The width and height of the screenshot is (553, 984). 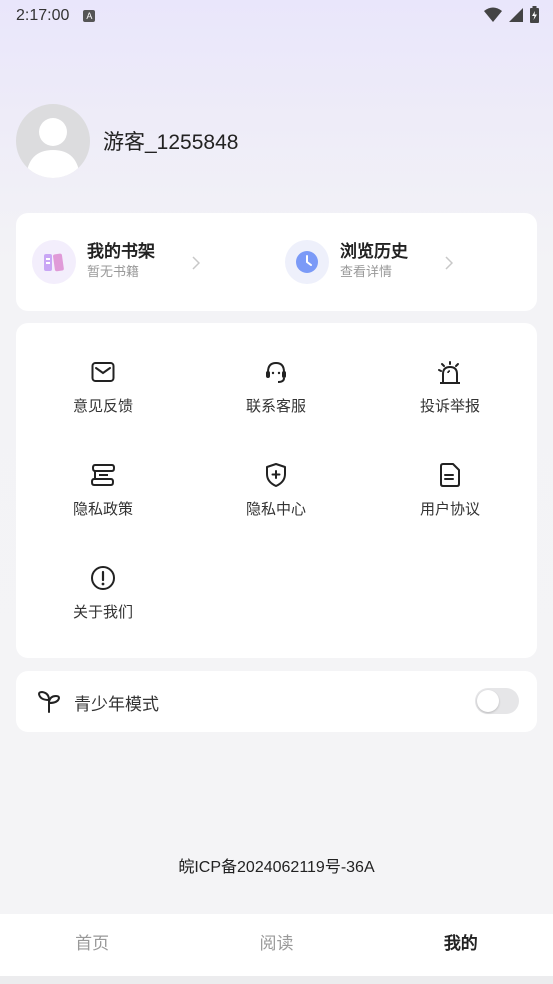 I want to click on teen-mode-toggle, so click(x=497, y=701).